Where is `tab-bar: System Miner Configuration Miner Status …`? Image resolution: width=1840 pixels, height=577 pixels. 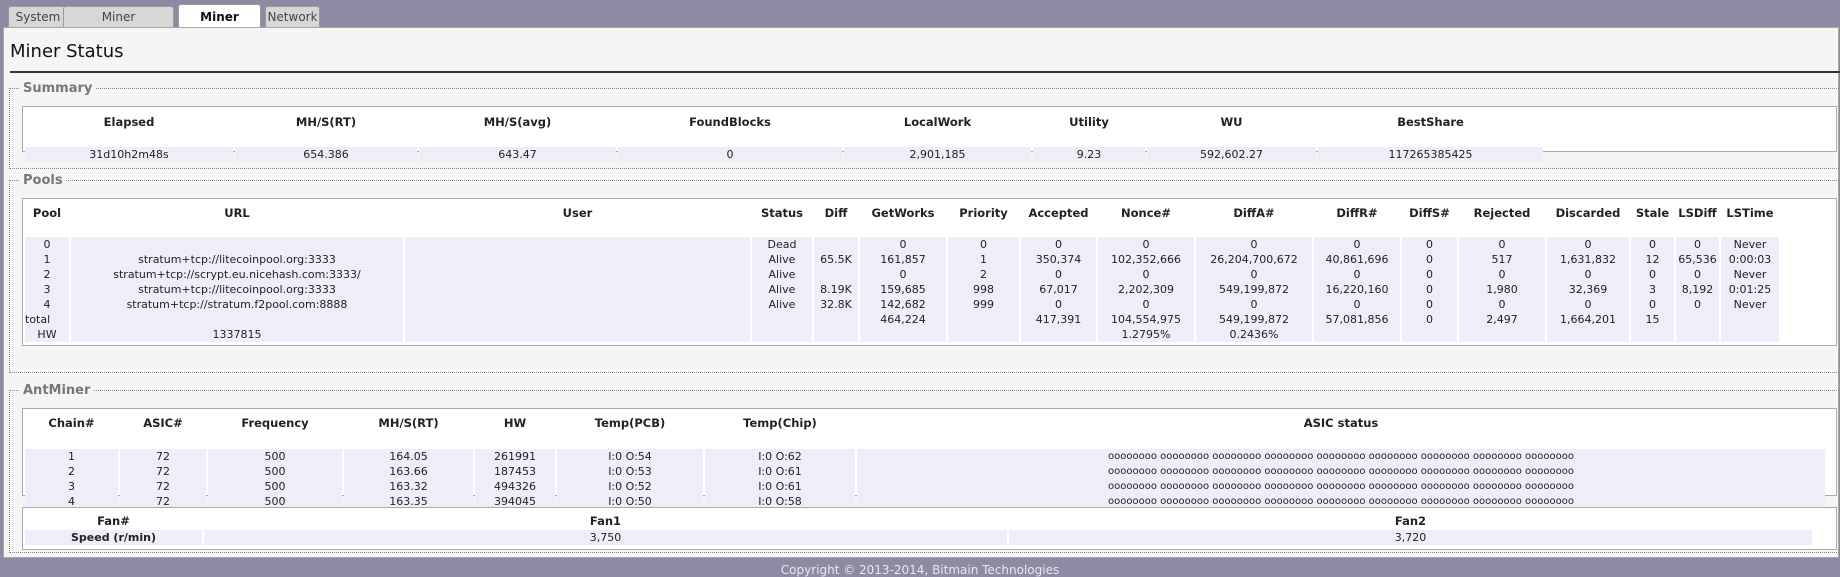 tab-bar: System Miner Configuration Miner Status … is located at coordinates (920, 24).